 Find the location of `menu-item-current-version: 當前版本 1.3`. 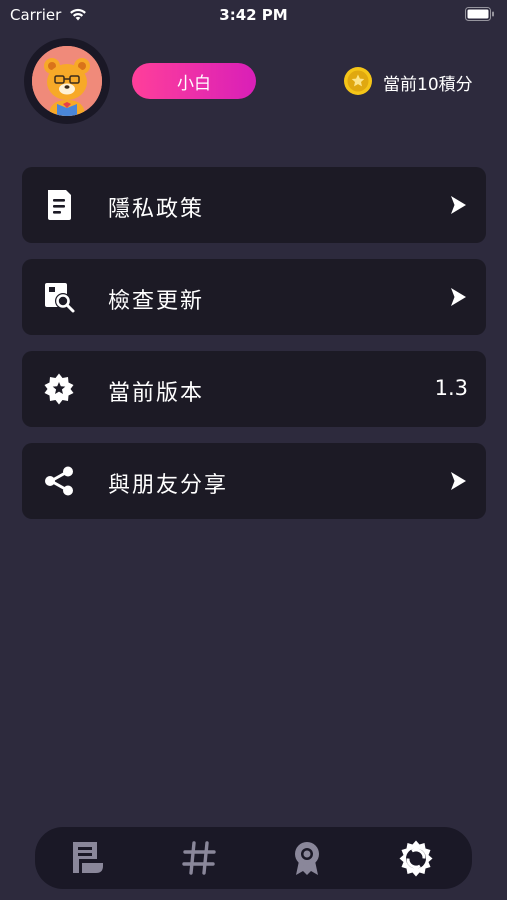

menu-item-current-version: 當前版本 1.3 is located at coordinates (254, 389).